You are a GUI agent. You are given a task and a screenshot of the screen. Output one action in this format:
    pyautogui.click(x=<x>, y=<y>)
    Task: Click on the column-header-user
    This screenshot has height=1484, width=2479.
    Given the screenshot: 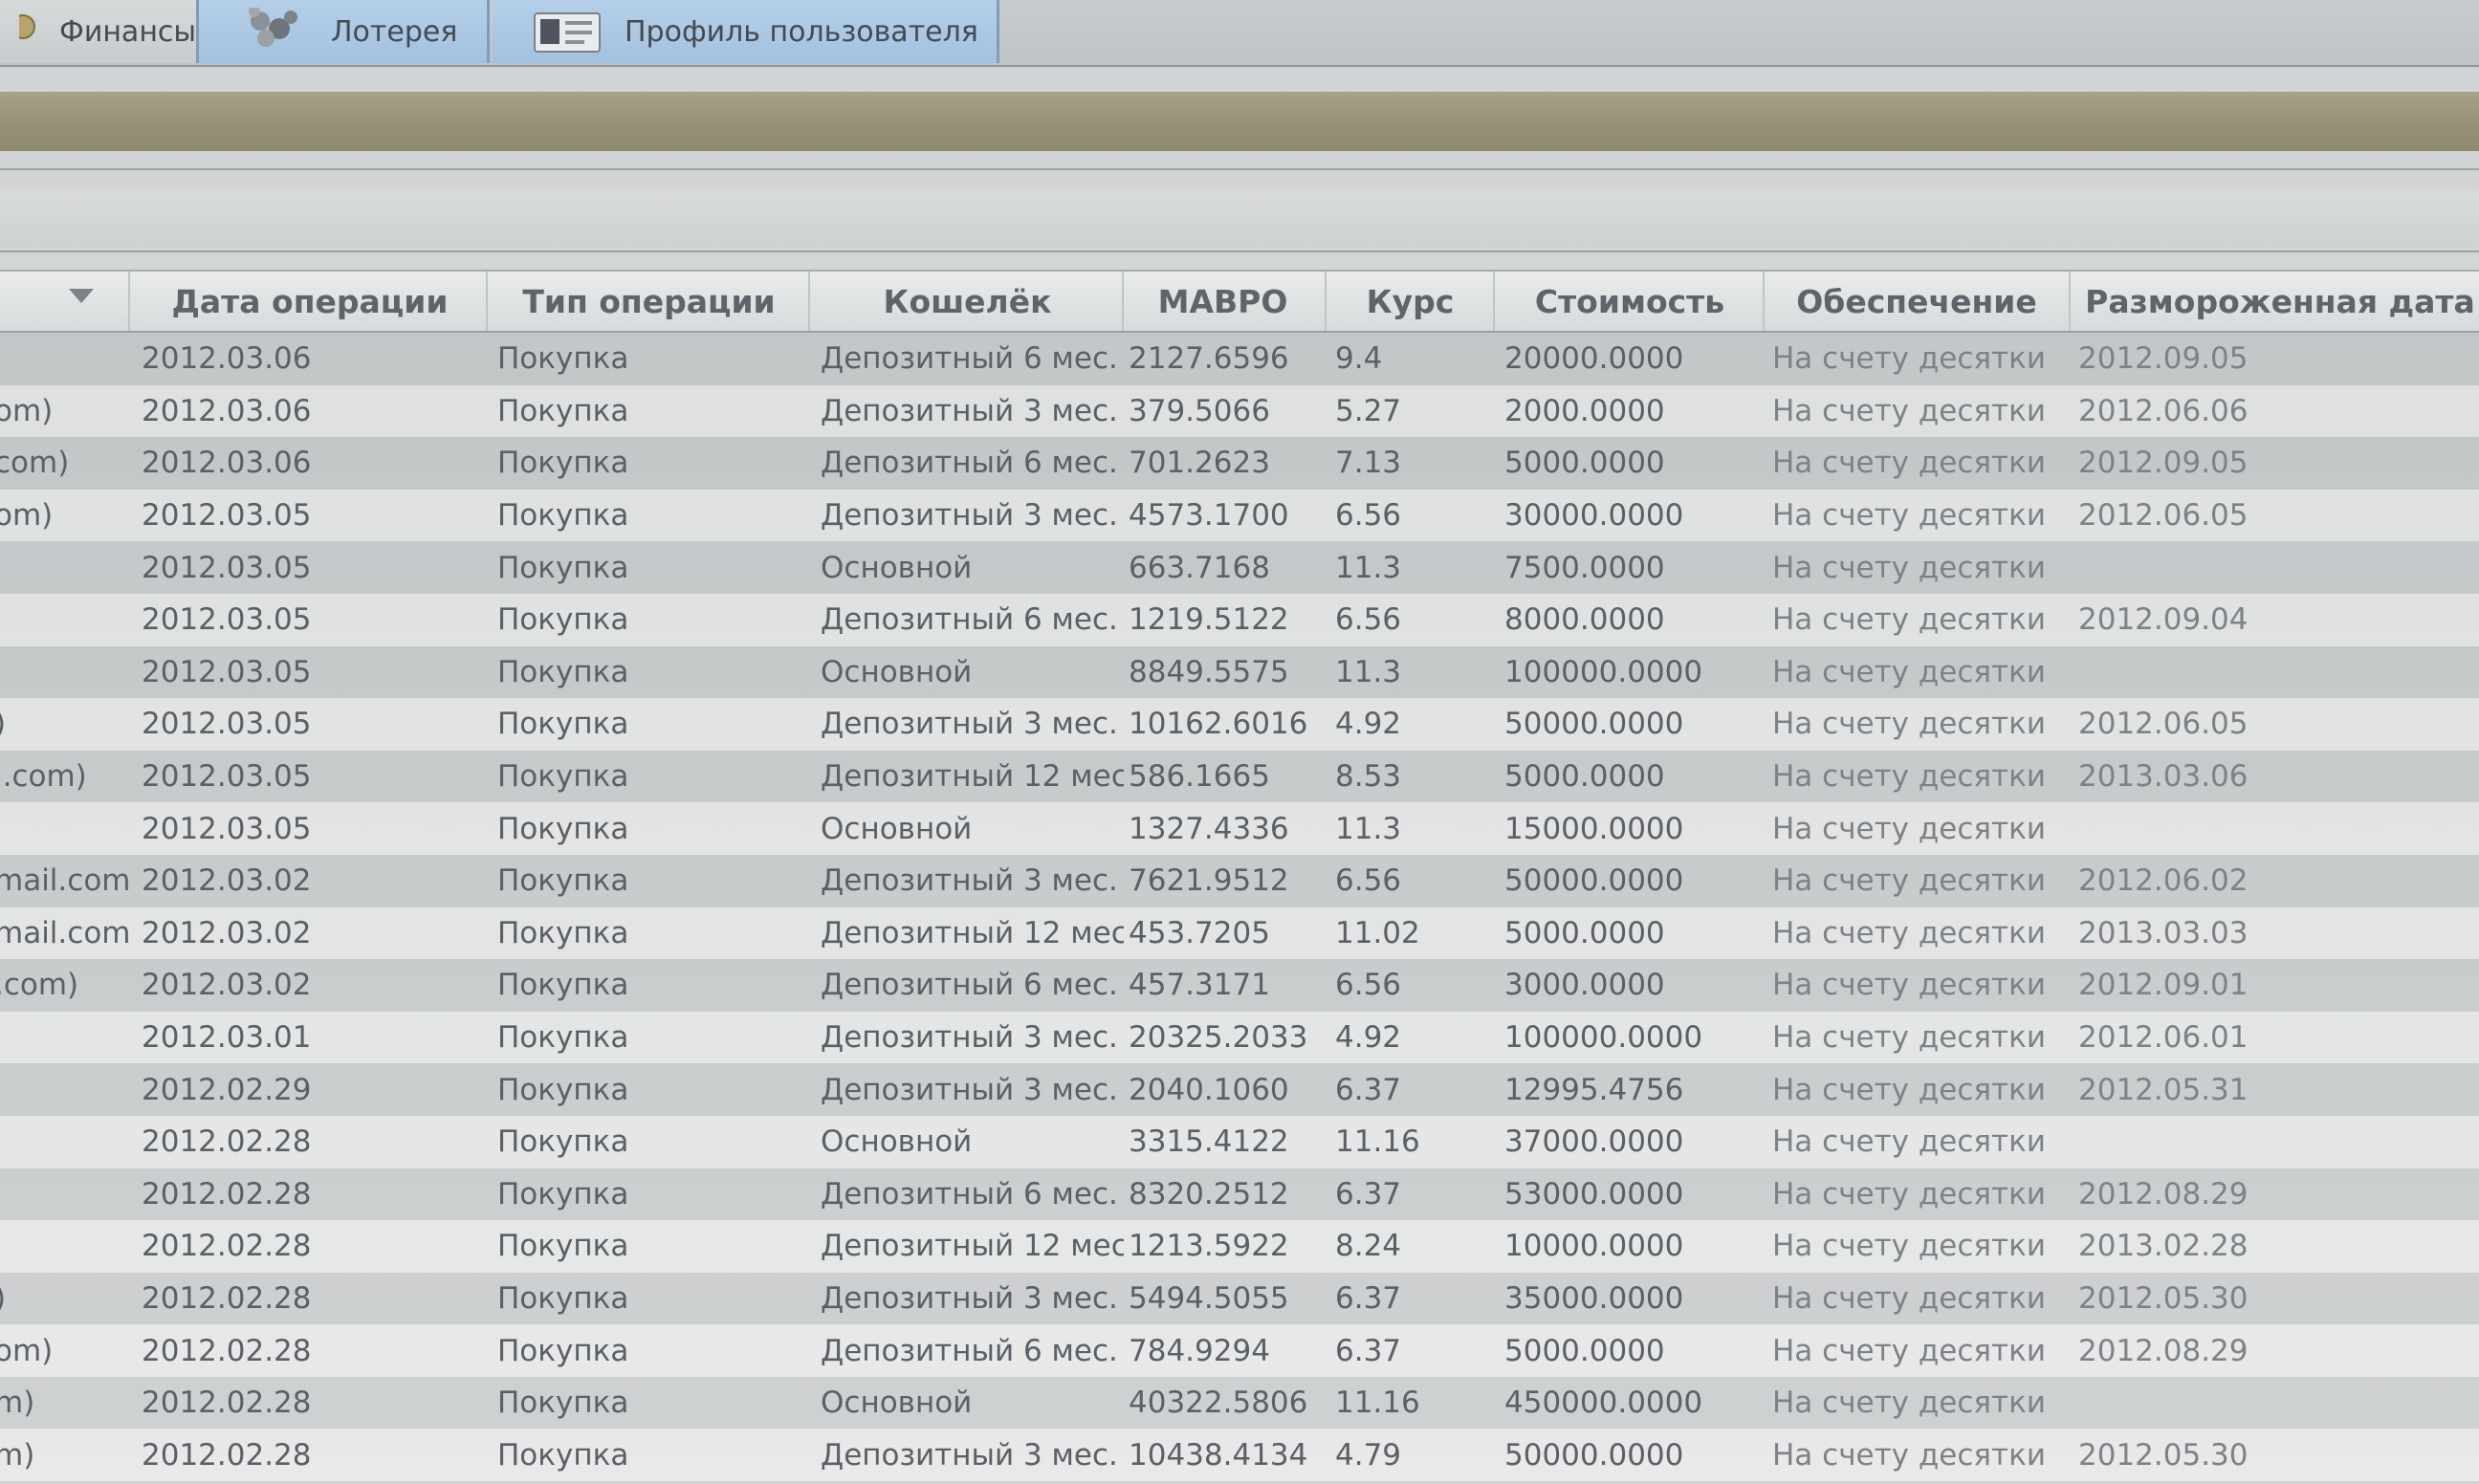 What is the action you would take?
    pyautogui.click(x=65, y=302)
    